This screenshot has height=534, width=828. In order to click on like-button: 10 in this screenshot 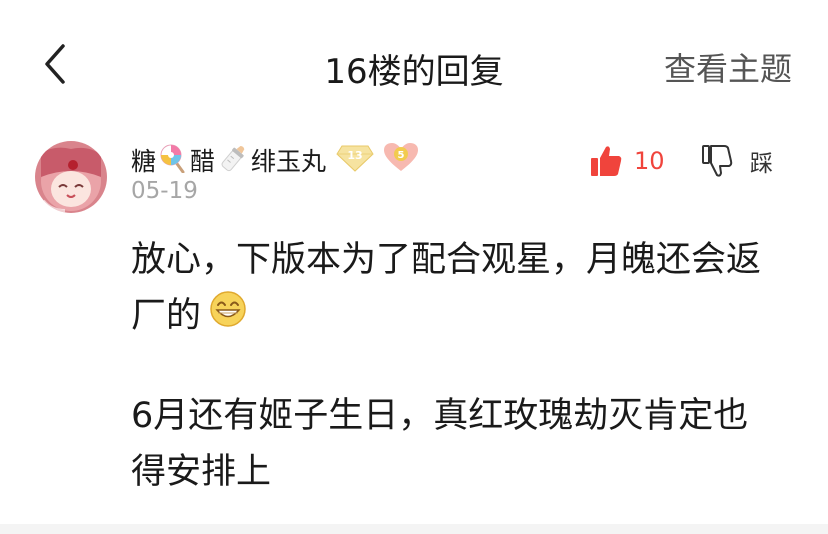, I will do `click(626, 161)`.